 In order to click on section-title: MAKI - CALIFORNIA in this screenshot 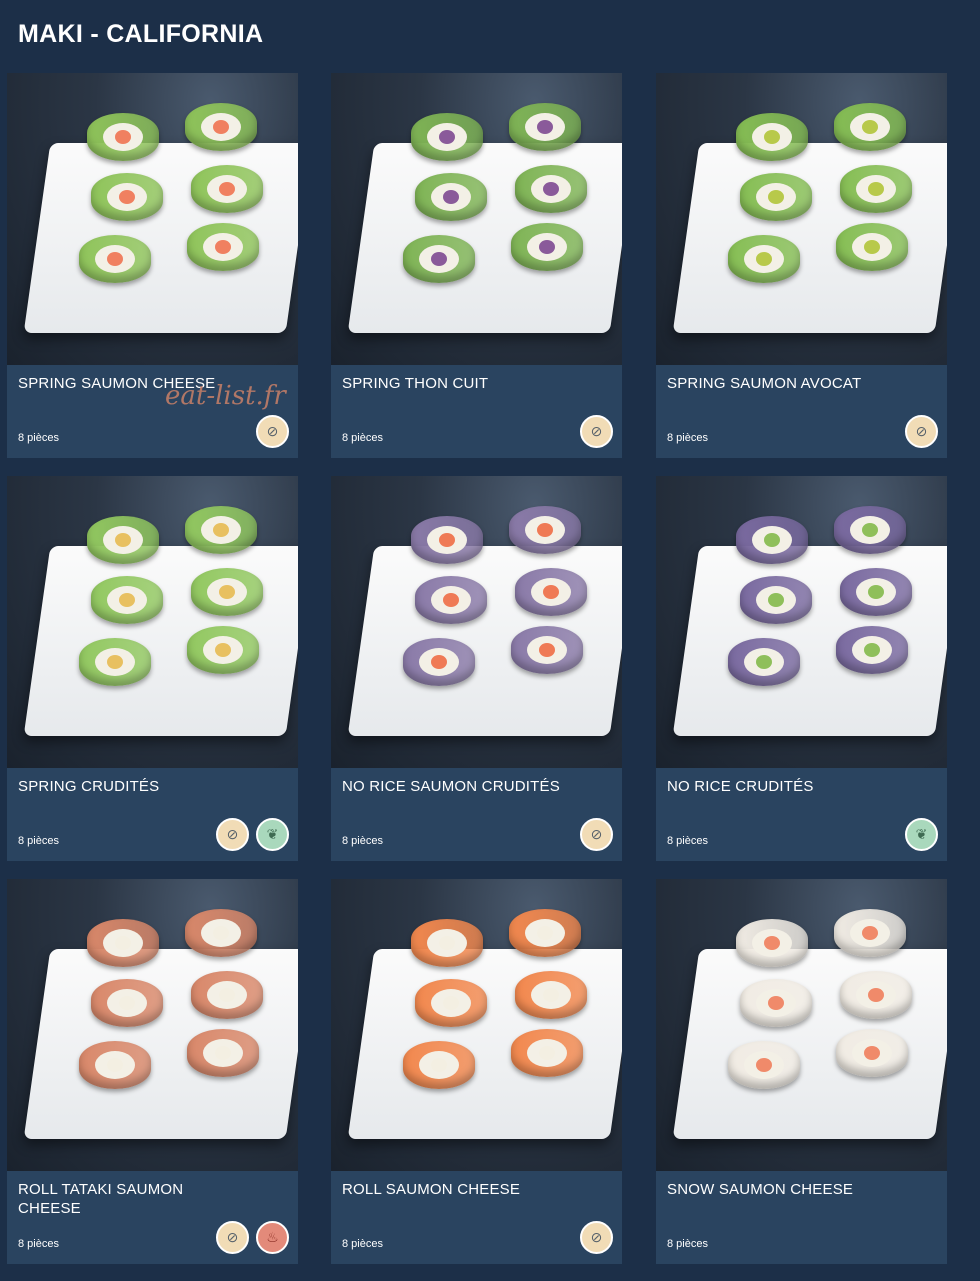, I will do `click(141, 34)`.